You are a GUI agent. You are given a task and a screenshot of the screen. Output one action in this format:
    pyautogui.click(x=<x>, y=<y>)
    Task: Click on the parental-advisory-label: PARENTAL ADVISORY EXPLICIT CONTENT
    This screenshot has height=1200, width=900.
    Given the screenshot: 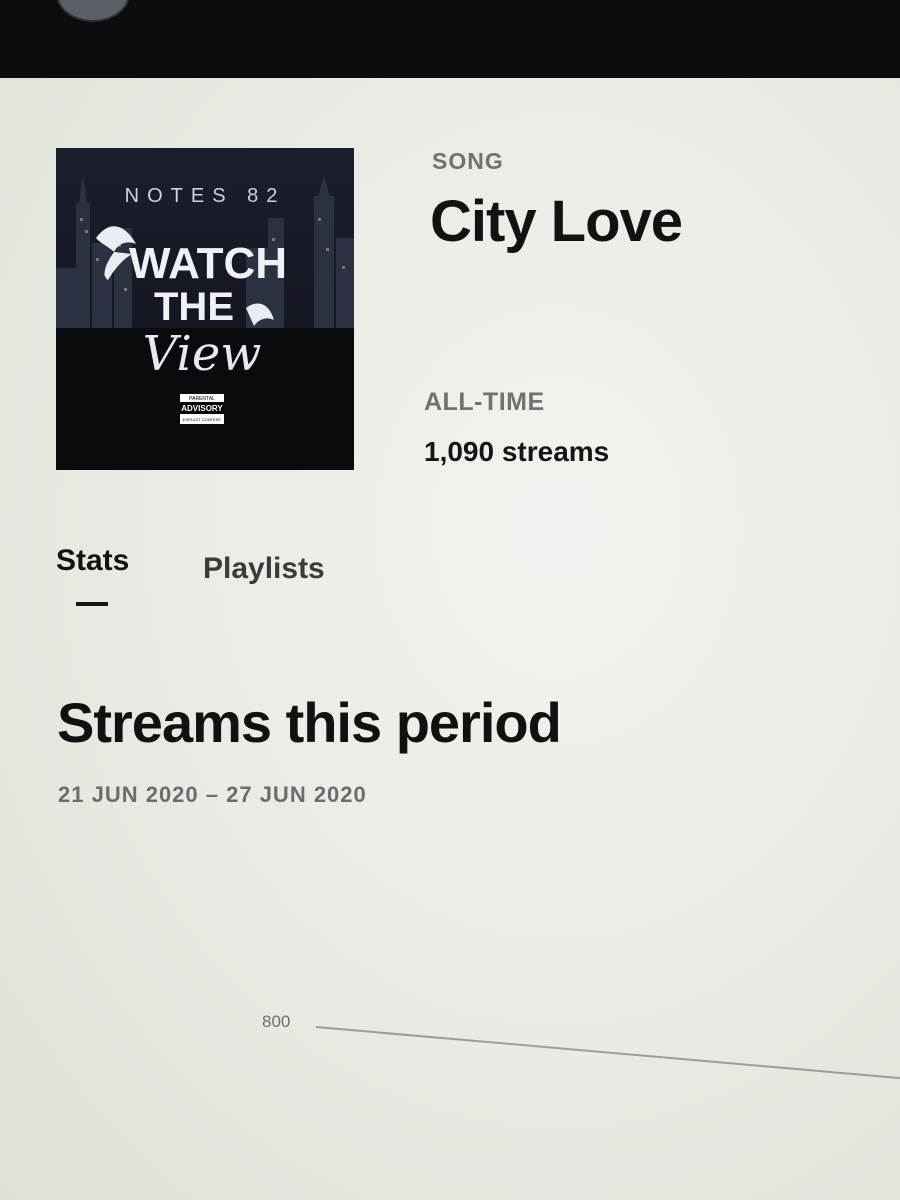 What is the action you would take?
    pyautogui.click(x=202, y=409)
    